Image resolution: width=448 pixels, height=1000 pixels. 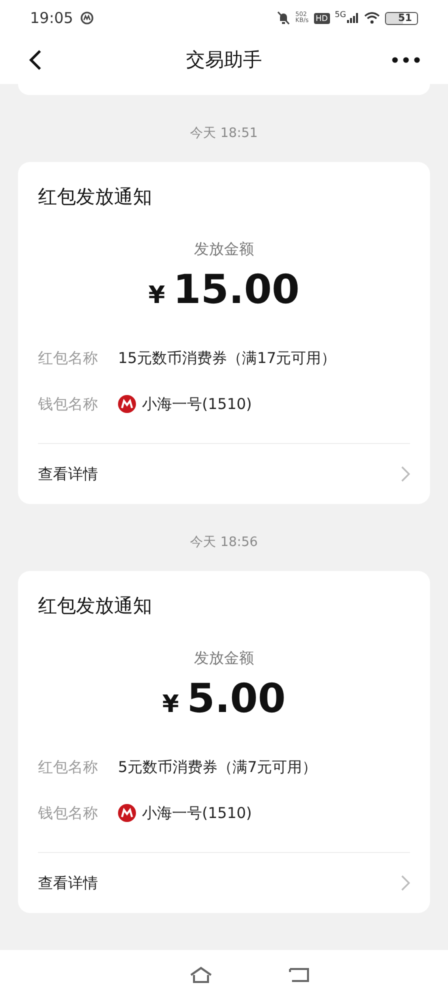 I want to click on back-icon, so click(x=299, y=975).